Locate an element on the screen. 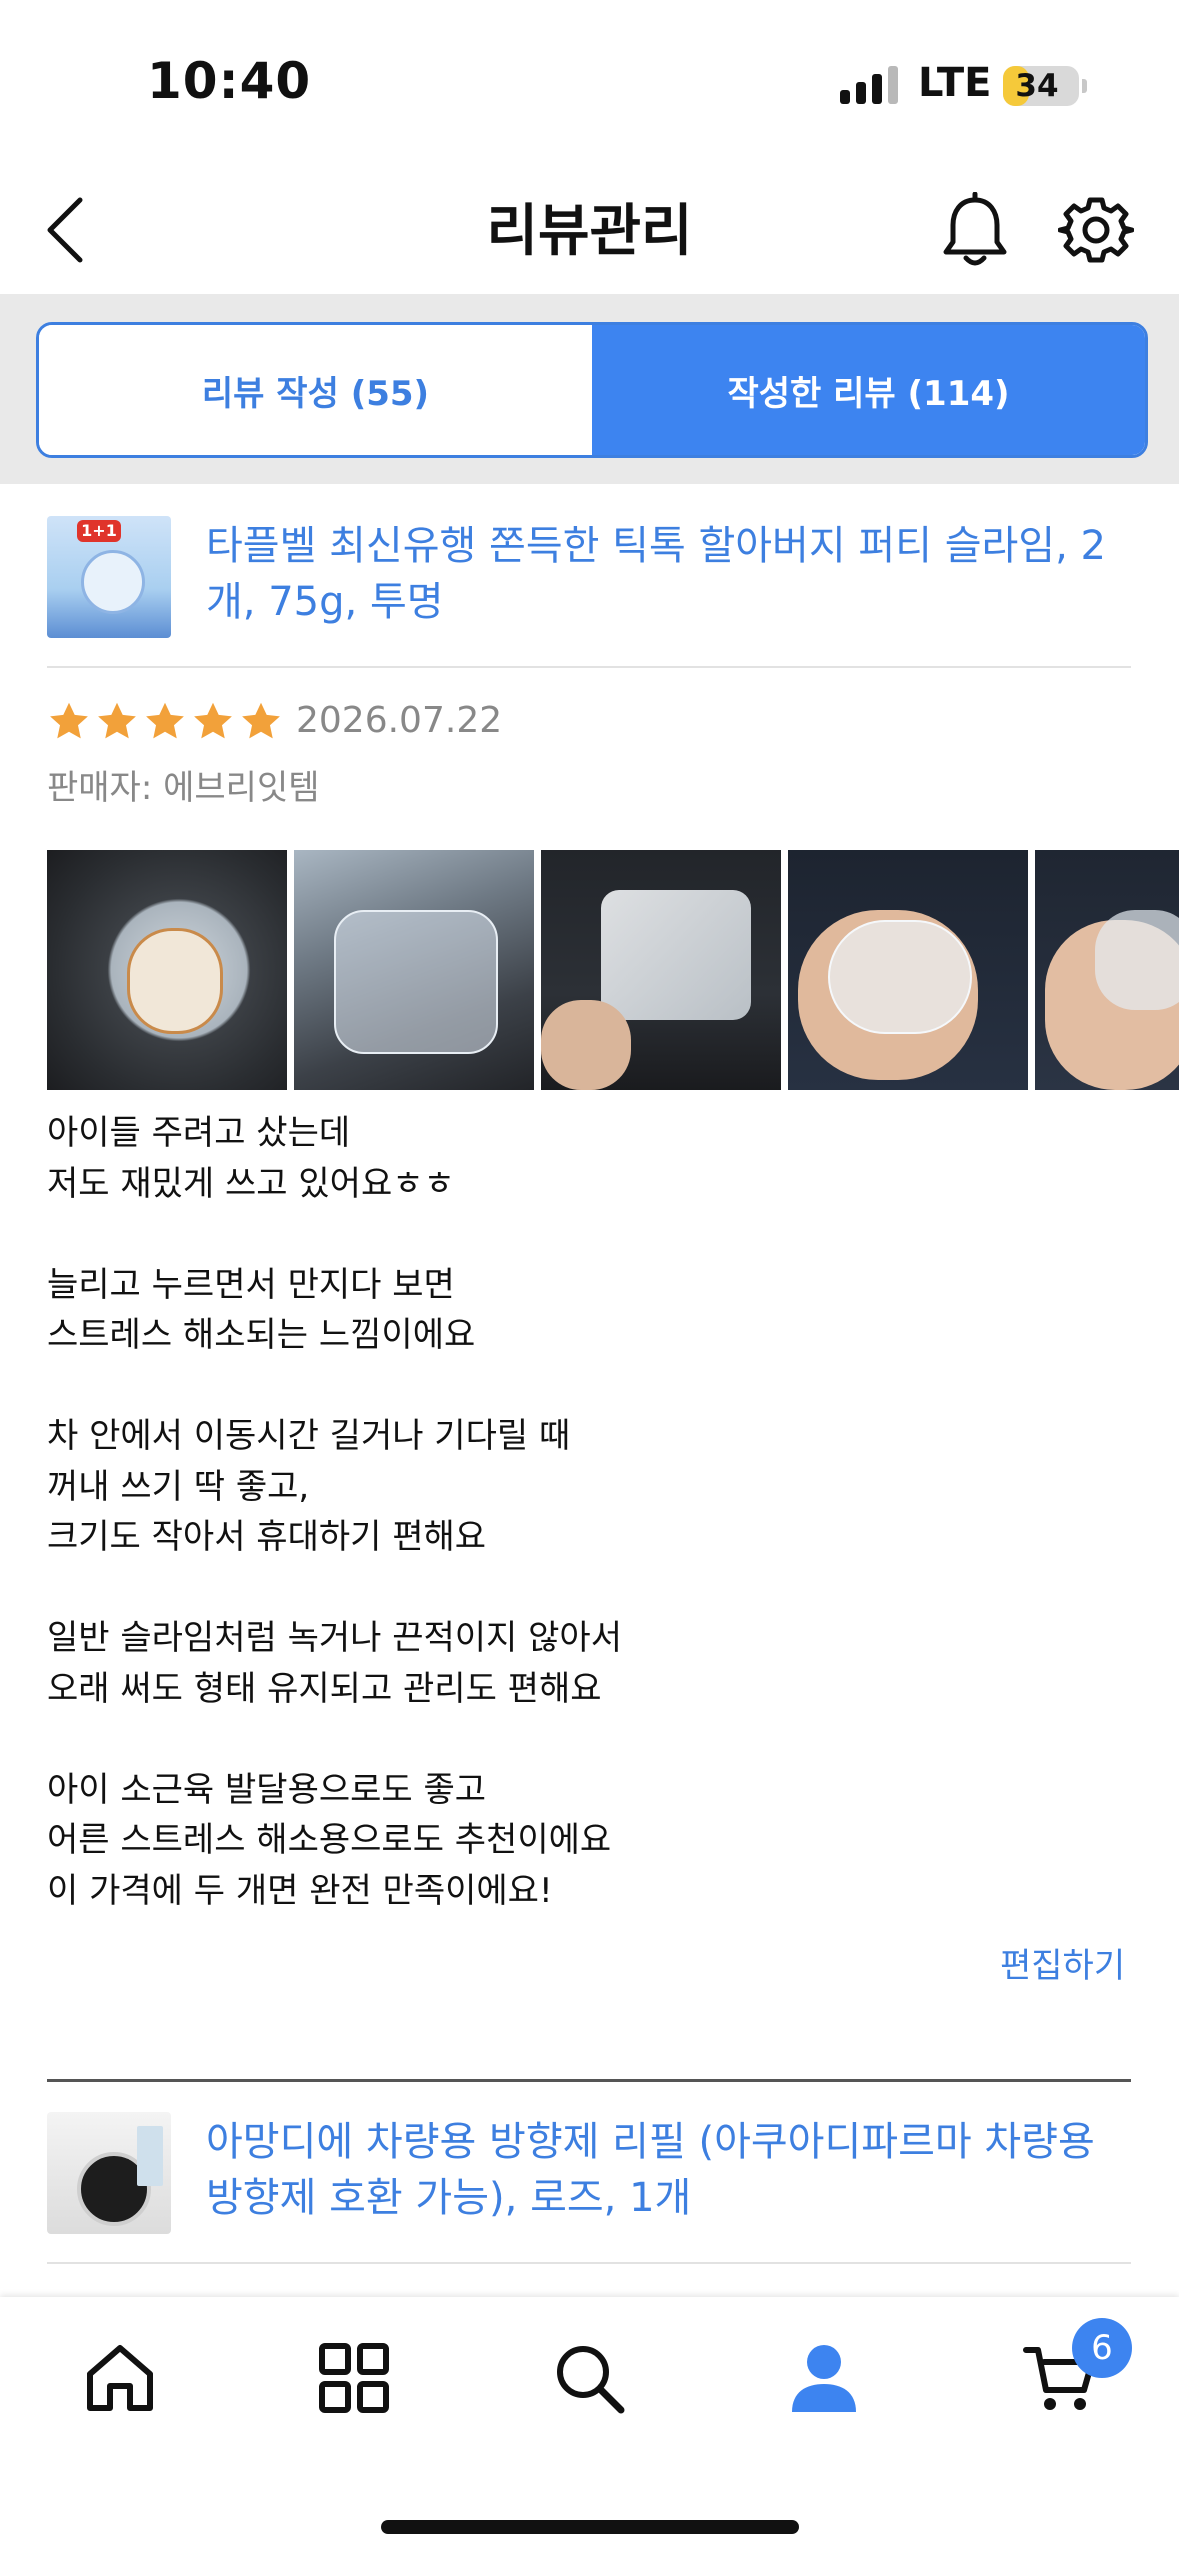 This screenshot has width=1179, height=2556. signal-strength-icon is located at coordinates (869, 85).